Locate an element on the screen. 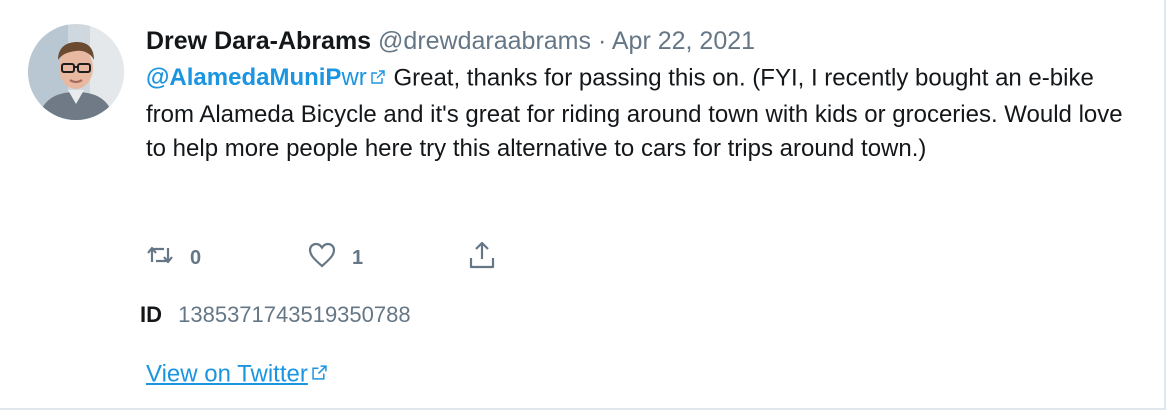  retweet-icon is located at coordinates (160, 258).